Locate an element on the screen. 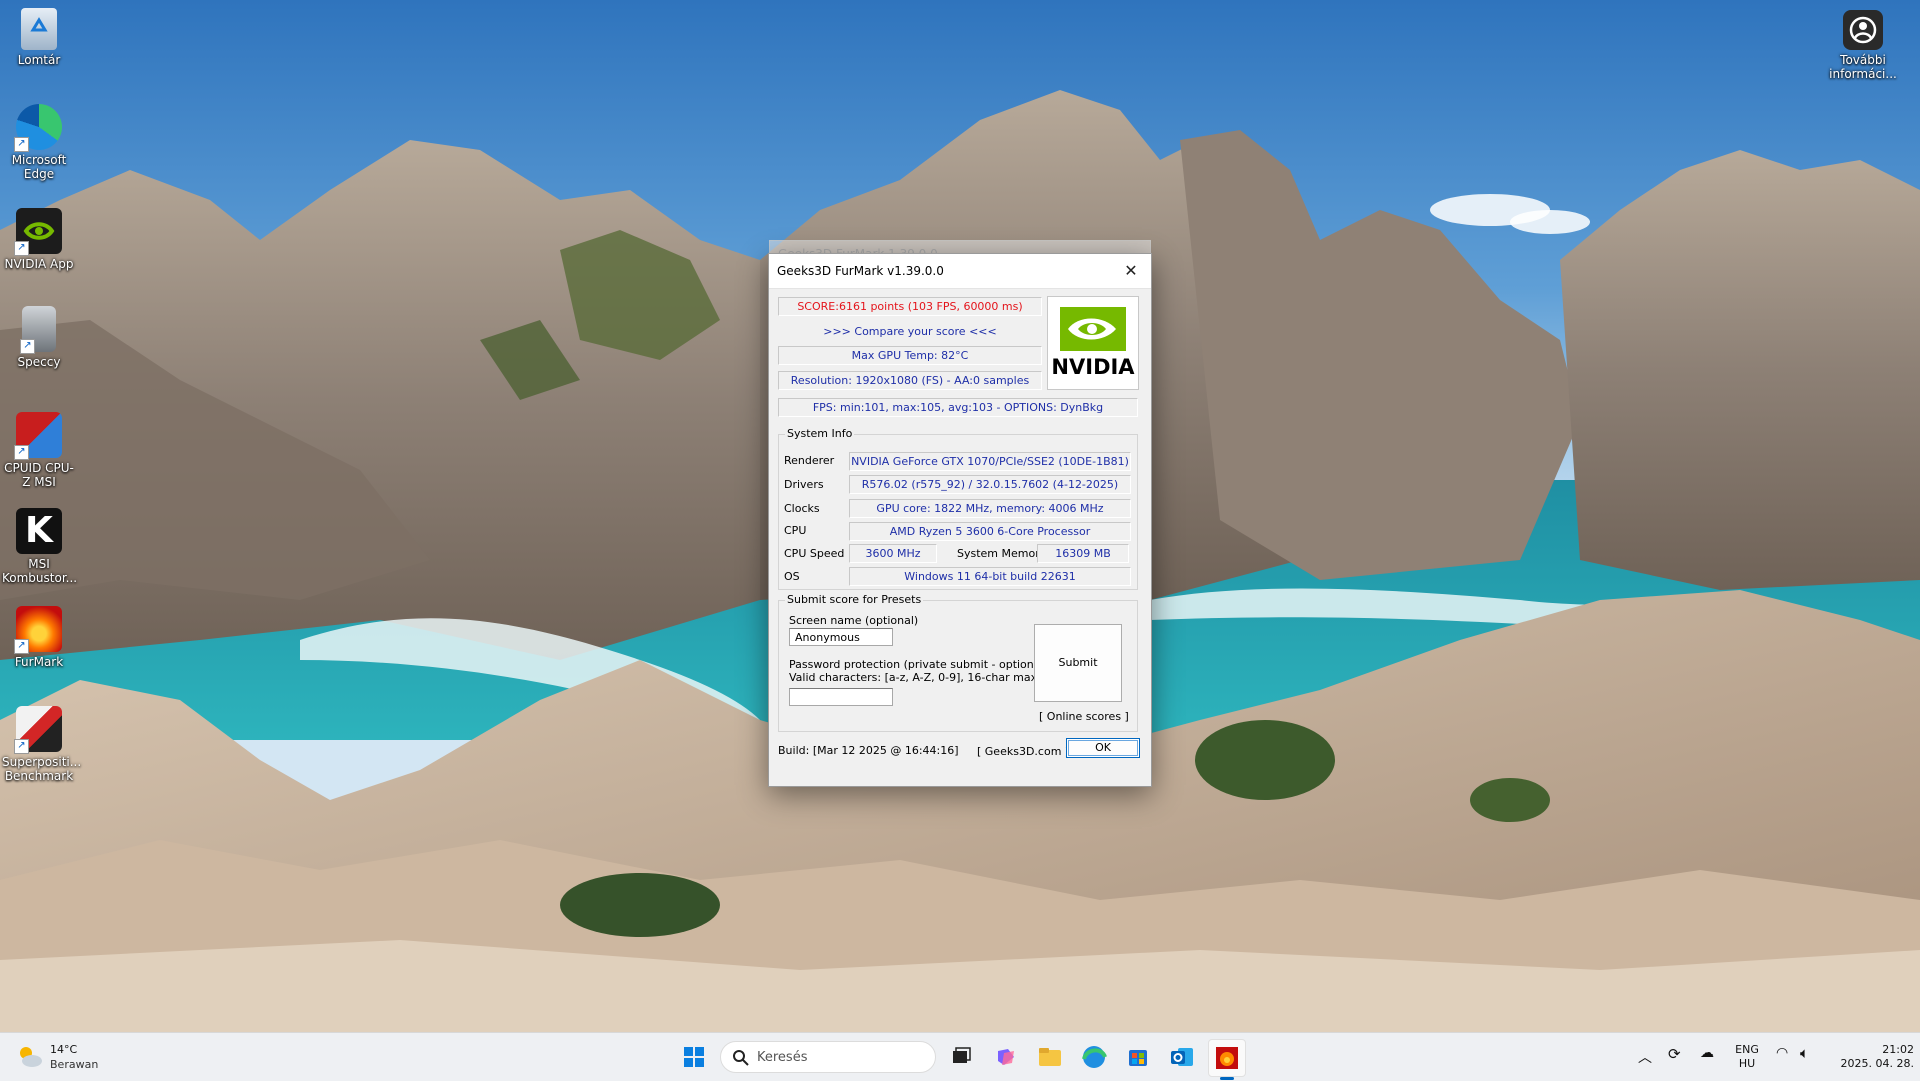 Image resolution: width=1920 pixels, height=1081 pixels. recycle-bin-icon is located at coordinates (39, 29).